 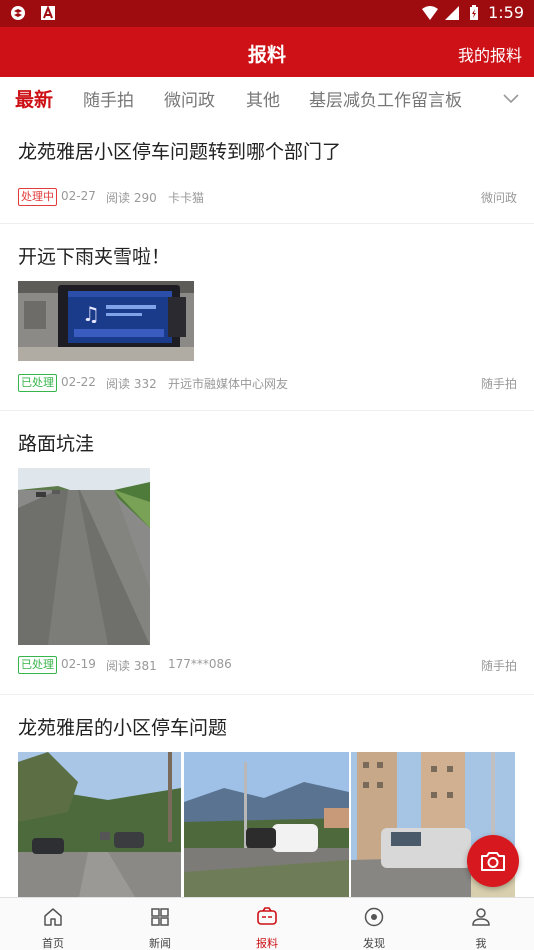 What do you see at coordinates (78, 382) in the screenshot?
I see `item-date: 02-22` at bounding box center [78, 382].